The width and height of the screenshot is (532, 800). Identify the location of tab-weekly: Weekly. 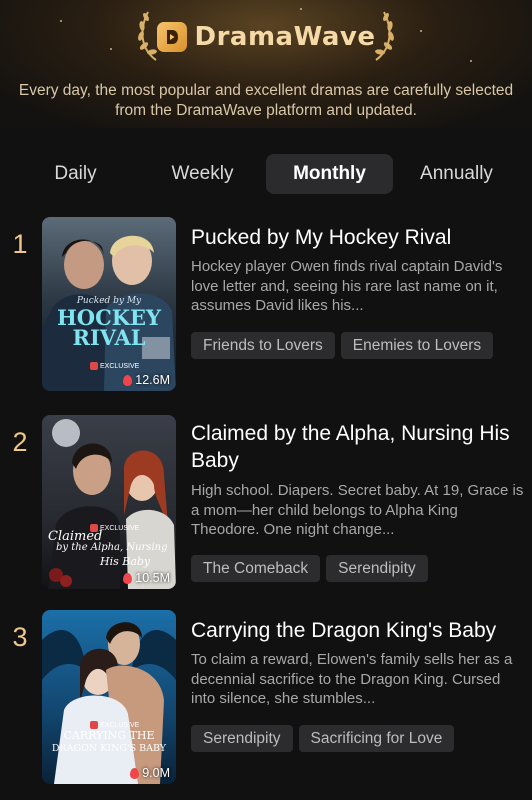
(202, 174).